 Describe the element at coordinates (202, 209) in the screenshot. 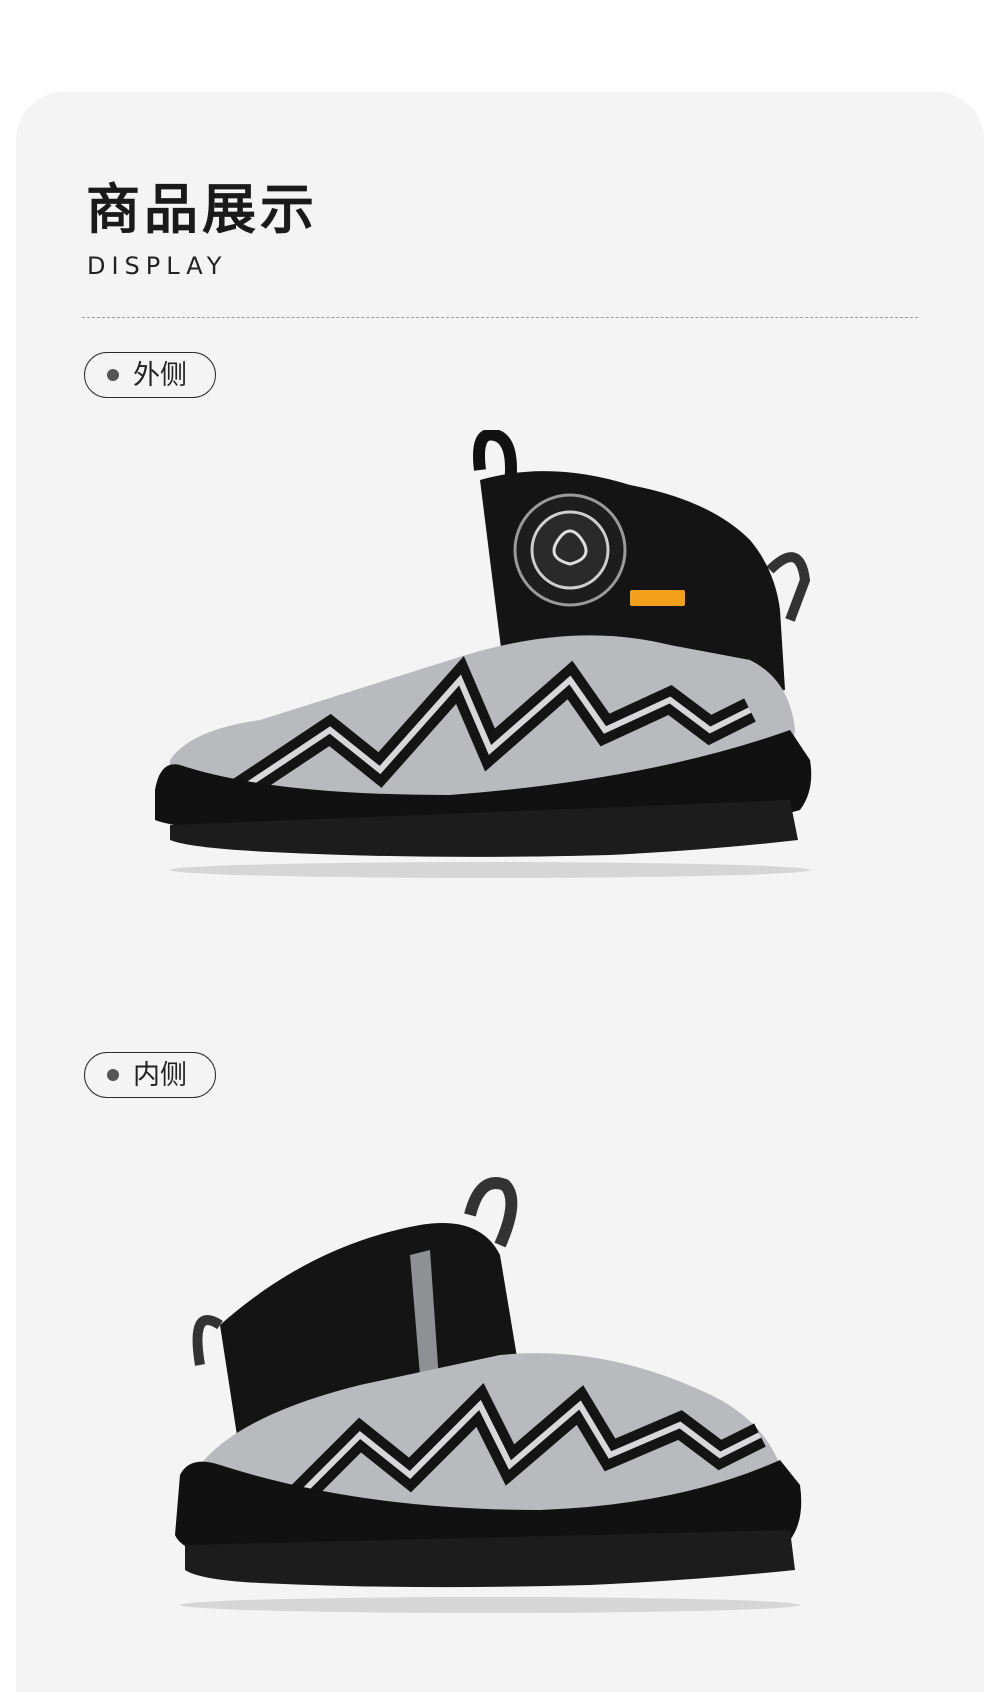

I see `section-title: 商品展示` at that location.